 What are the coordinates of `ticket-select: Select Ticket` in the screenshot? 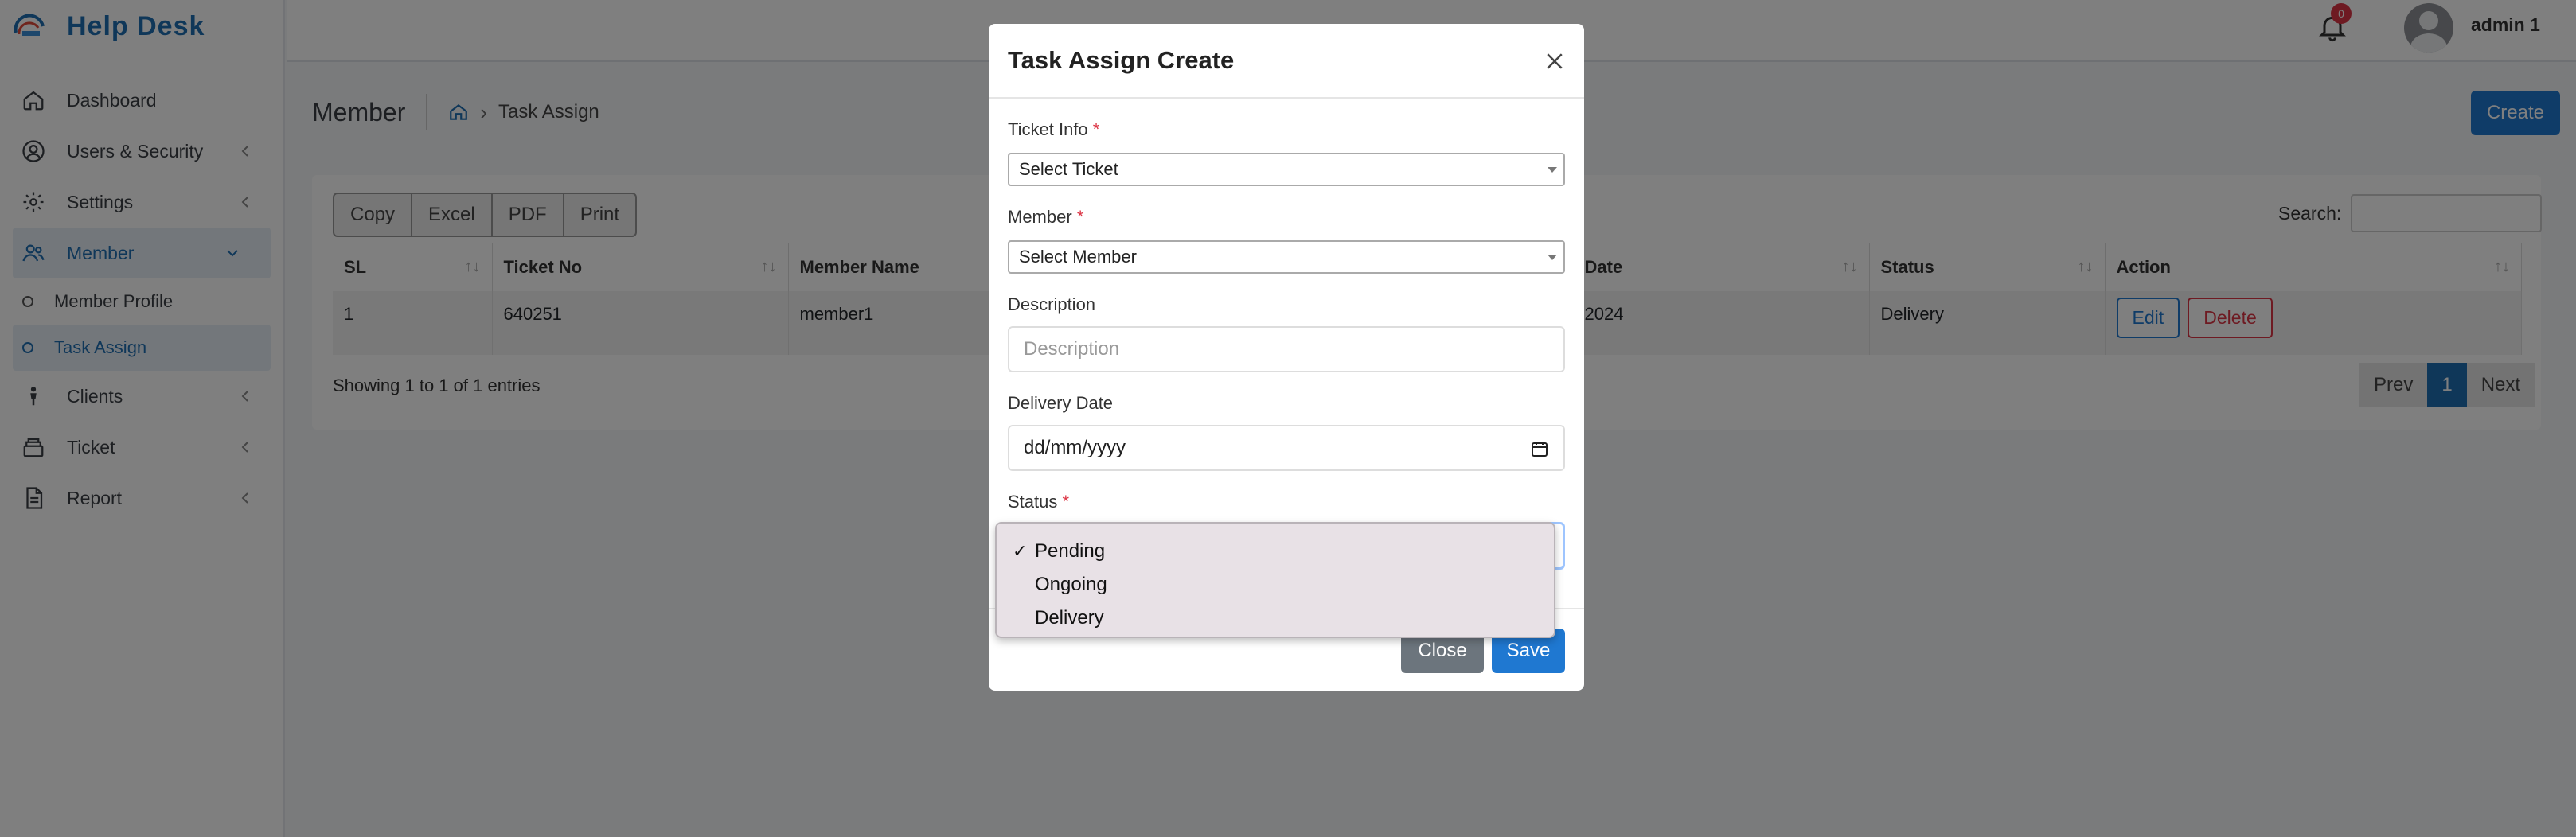 It's located at (1286, 169).